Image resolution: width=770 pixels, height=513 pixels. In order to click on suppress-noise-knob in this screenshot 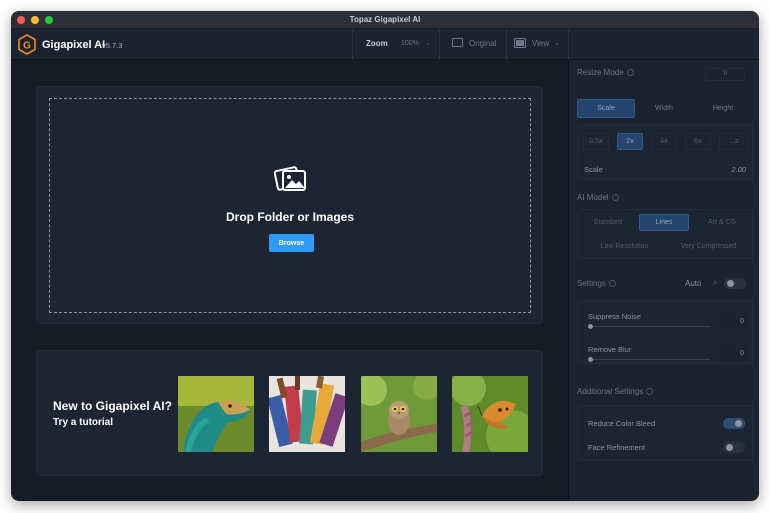, I will do `click(590, 326)`.